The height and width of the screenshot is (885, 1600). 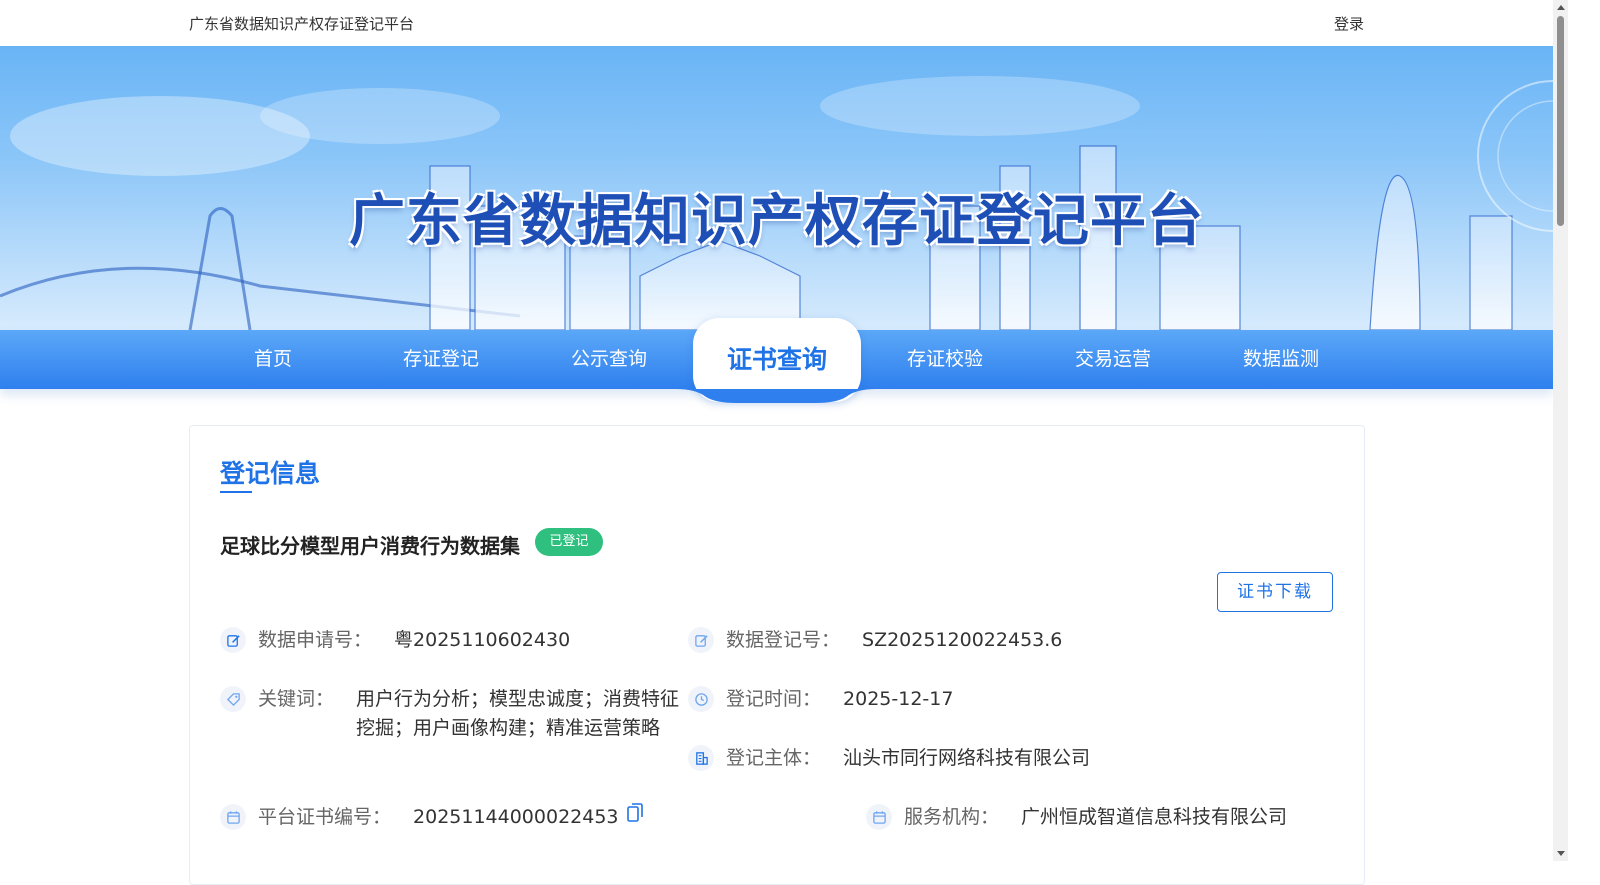 What do you see at coordinates (518, 713) in the screenshot?
I see `field-value: 用户行为分析；模型忠诚度；消费特征挖掘；用户画像构建；精准运营策略` at bounding box center [518, 713].